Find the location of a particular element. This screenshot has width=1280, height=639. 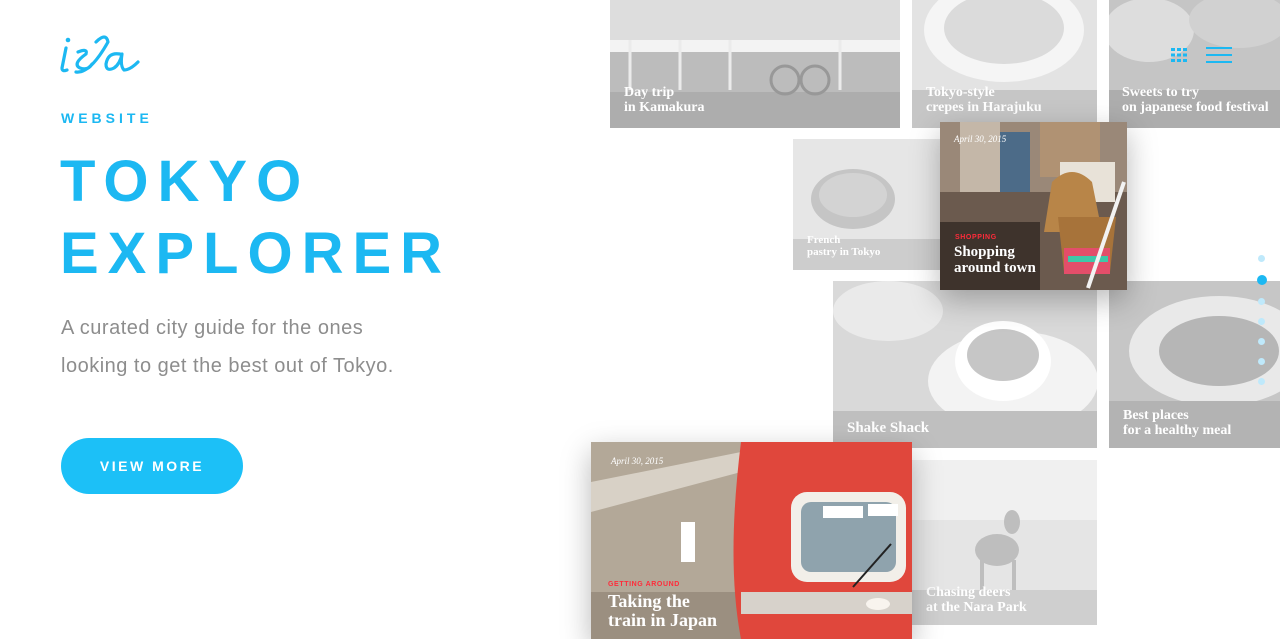

lead-line-2: looking to get the best out of Tokyo. is located at coordinates (227, 366).